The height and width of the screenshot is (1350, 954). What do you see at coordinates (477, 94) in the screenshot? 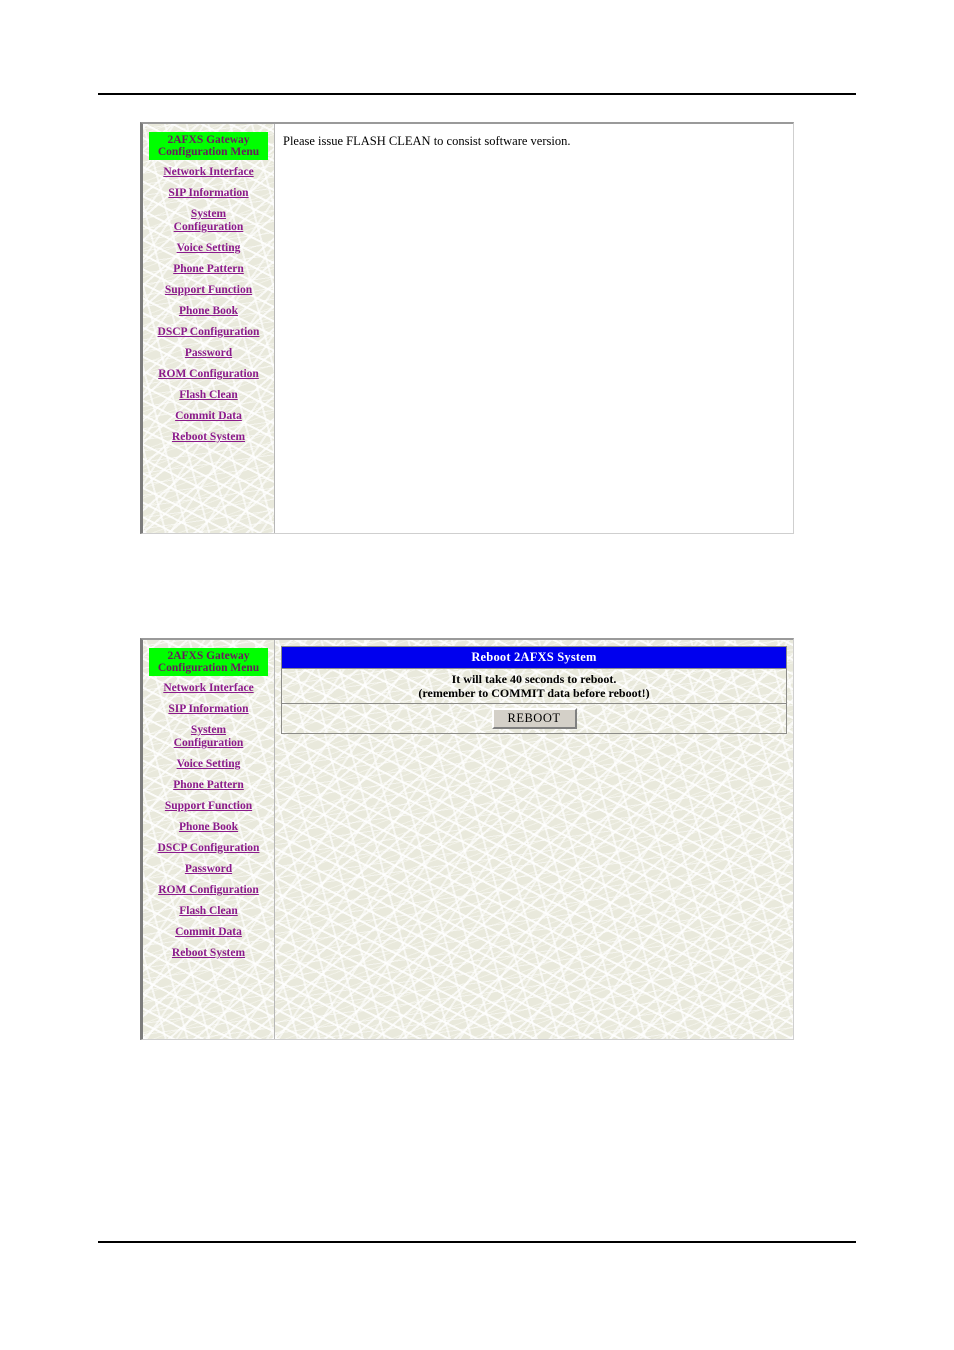
I see `top-horizontal-rule` at bounding box center [477, 94].